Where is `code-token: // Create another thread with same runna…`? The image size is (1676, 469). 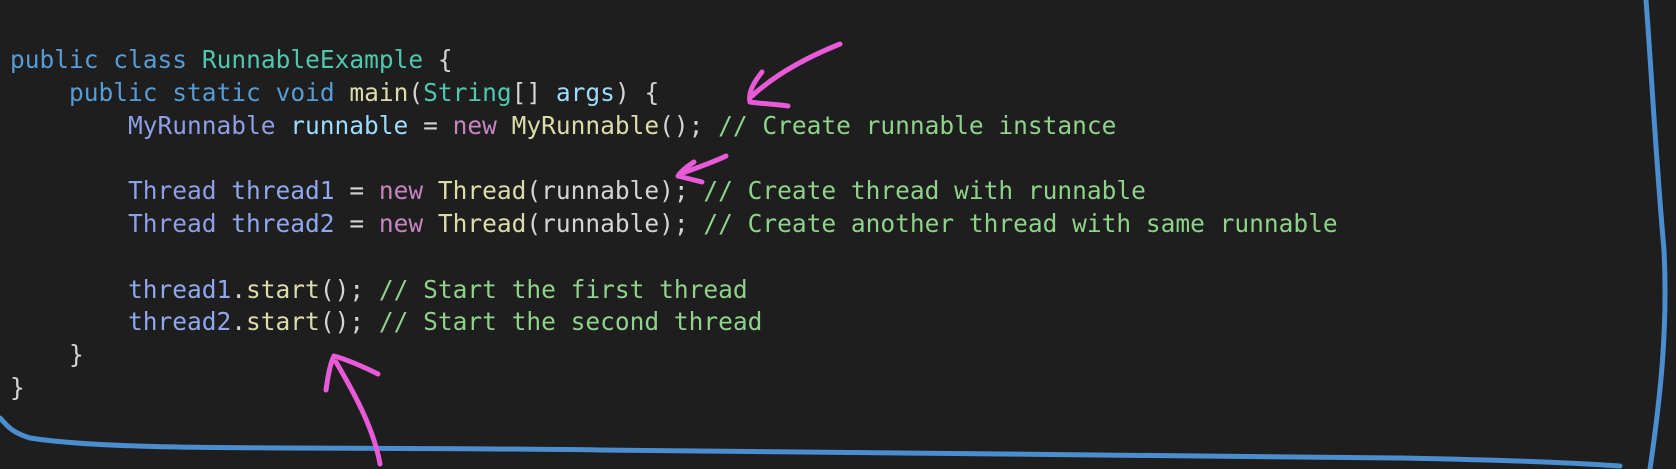 code-token: // Create another thread with same runna… is located at coordinates (1020, 223).